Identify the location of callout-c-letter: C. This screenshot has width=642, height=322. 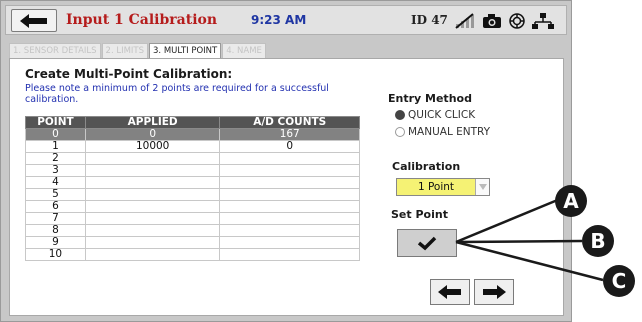
(619, 281).